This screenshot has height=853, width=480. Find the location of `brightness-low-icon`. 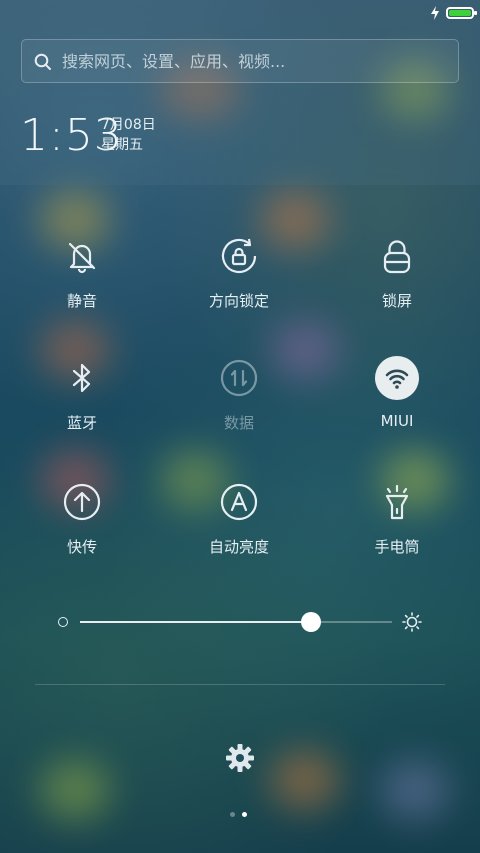

brightness-low-icon is located at coordinates (63, 622).